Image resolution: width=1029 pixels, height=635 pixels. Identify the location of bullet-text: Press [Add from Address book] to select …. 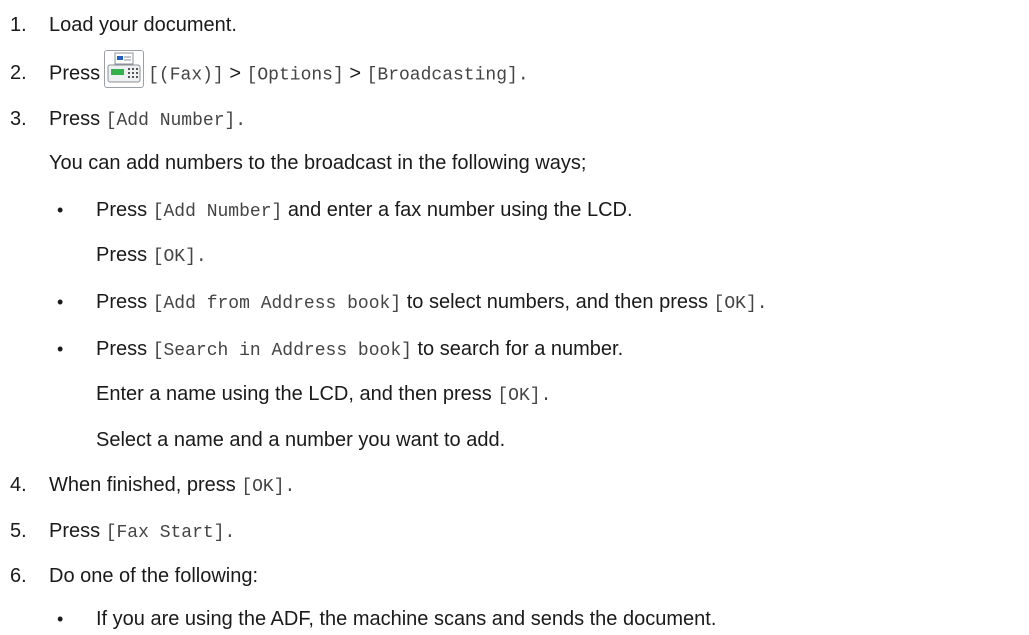
(432, 303).